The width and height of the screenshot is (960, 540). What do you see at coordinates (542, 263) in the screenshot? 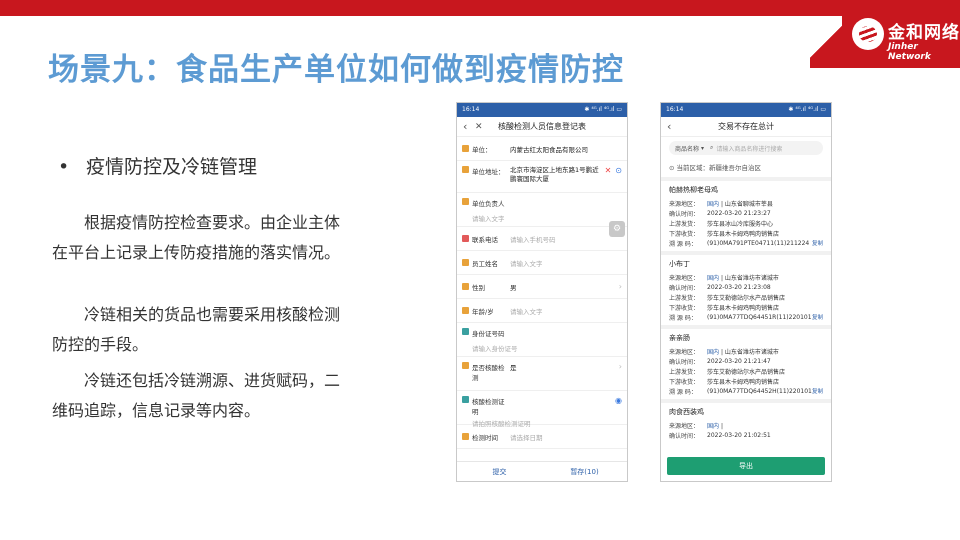
I see `field-employee-name: 员工姓名 请输入文字` at bounding box center [542, 263].